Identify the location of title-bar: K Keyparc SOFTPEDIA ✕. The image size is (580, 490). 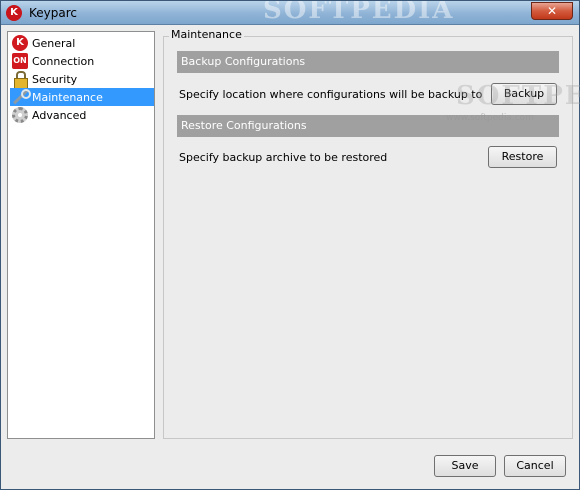
(290, 13).